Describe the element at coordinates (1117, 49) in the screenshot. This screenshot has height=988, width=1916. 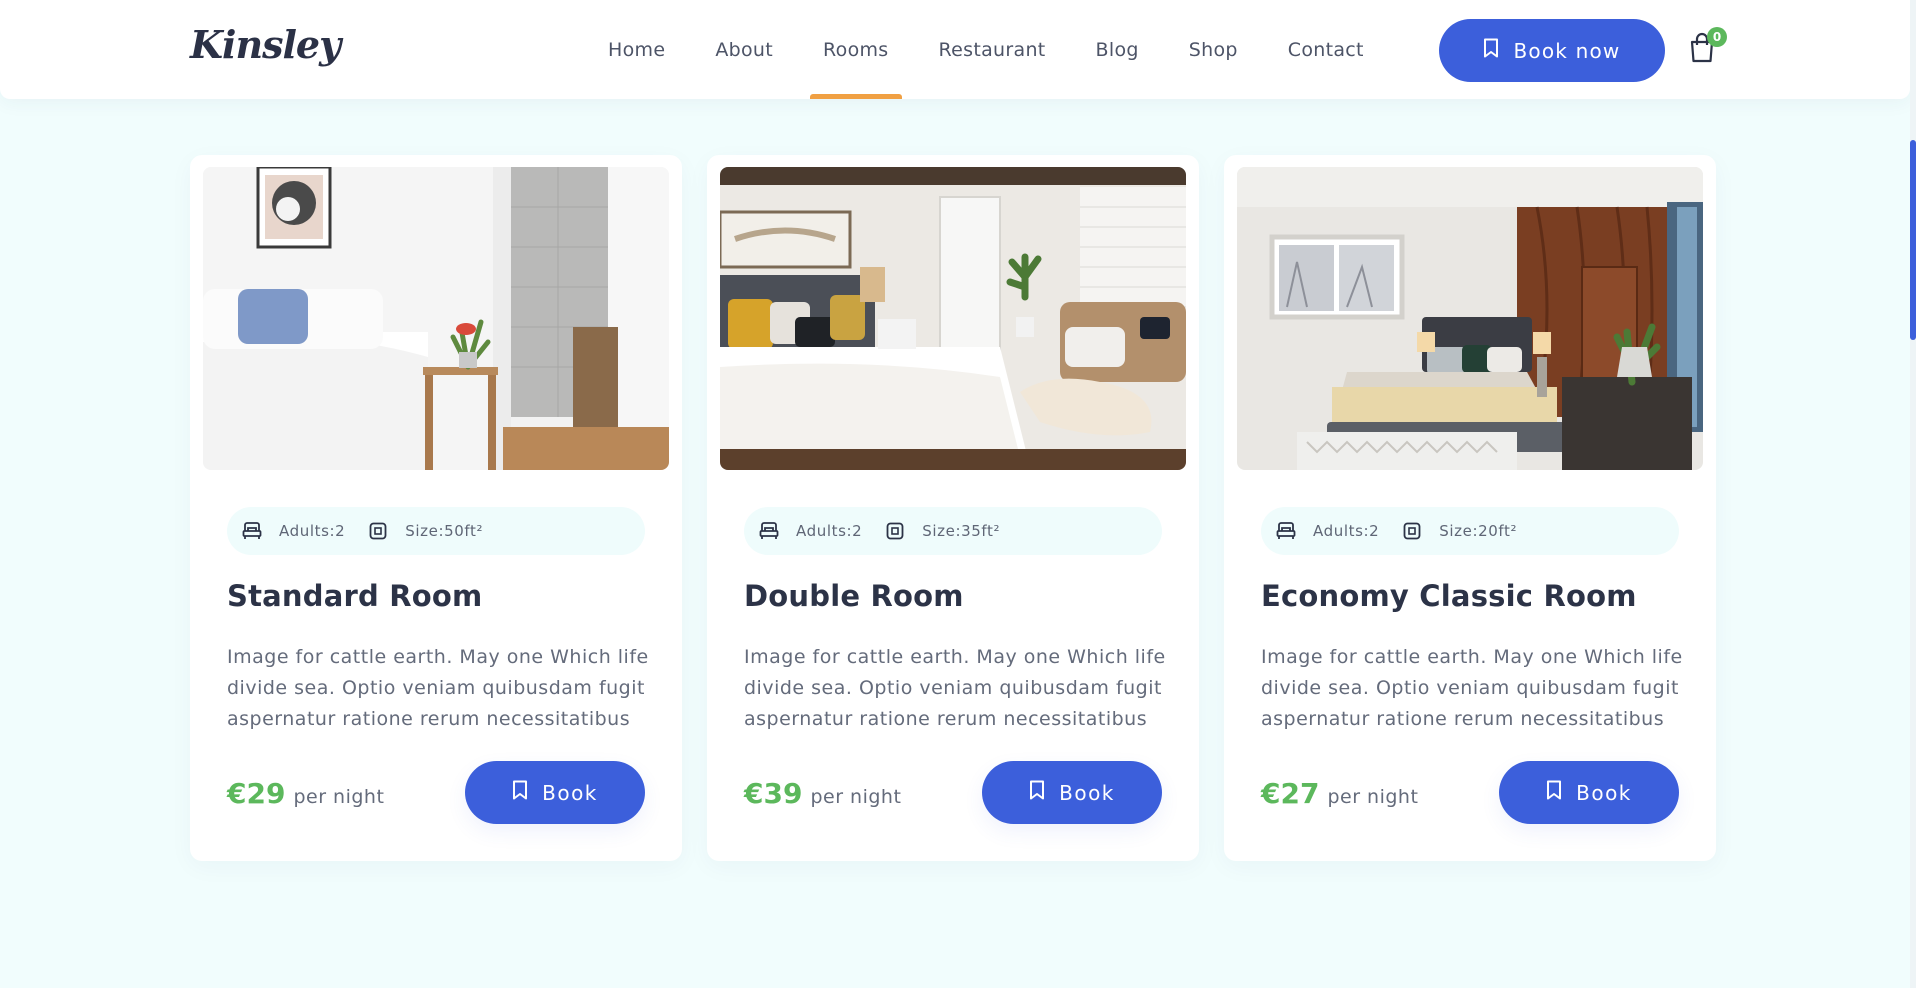
I see `nav-blog: Blog` at that location.